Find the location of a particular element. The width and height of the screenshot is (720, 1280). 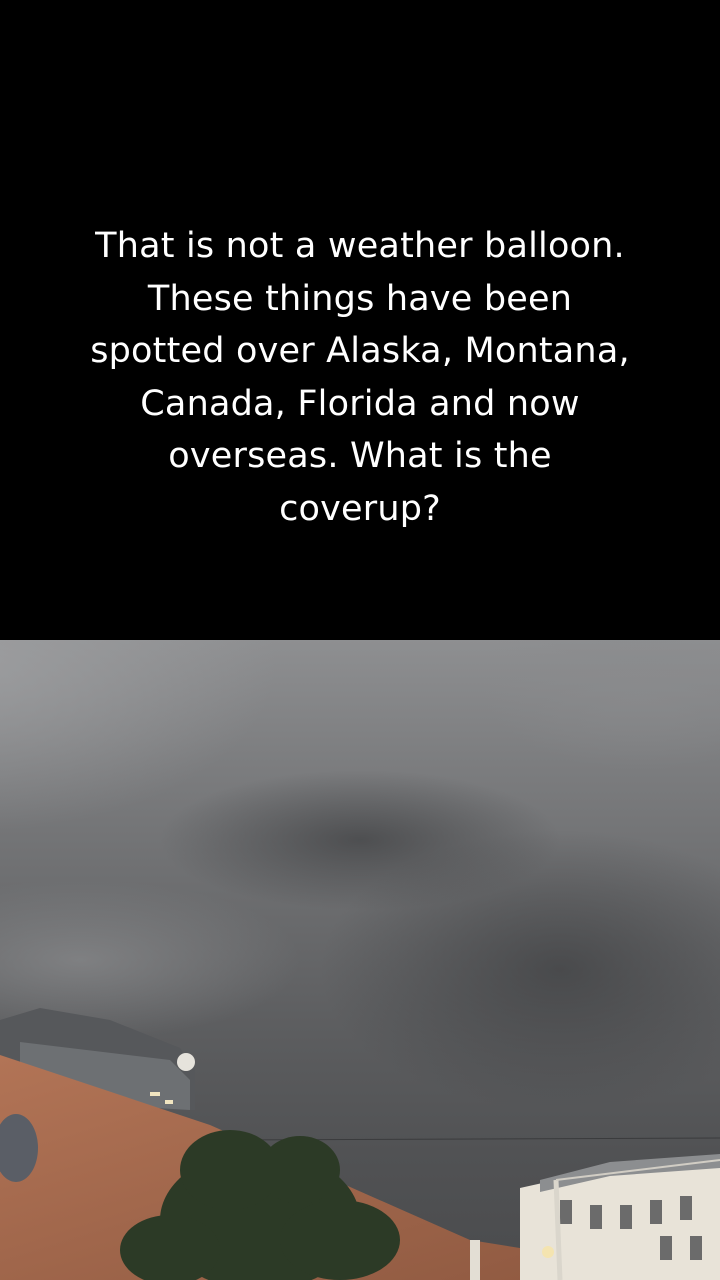

lamp-post is located at coordinates (475, 1260).